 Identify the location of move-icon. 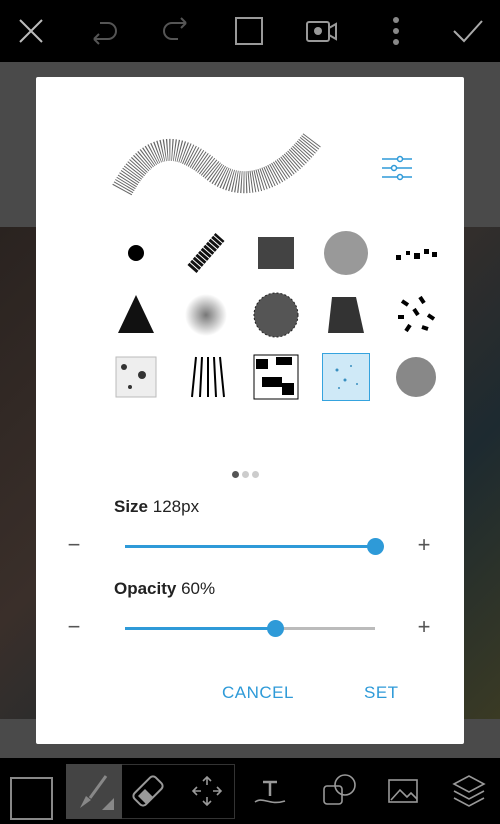
(207, 791).